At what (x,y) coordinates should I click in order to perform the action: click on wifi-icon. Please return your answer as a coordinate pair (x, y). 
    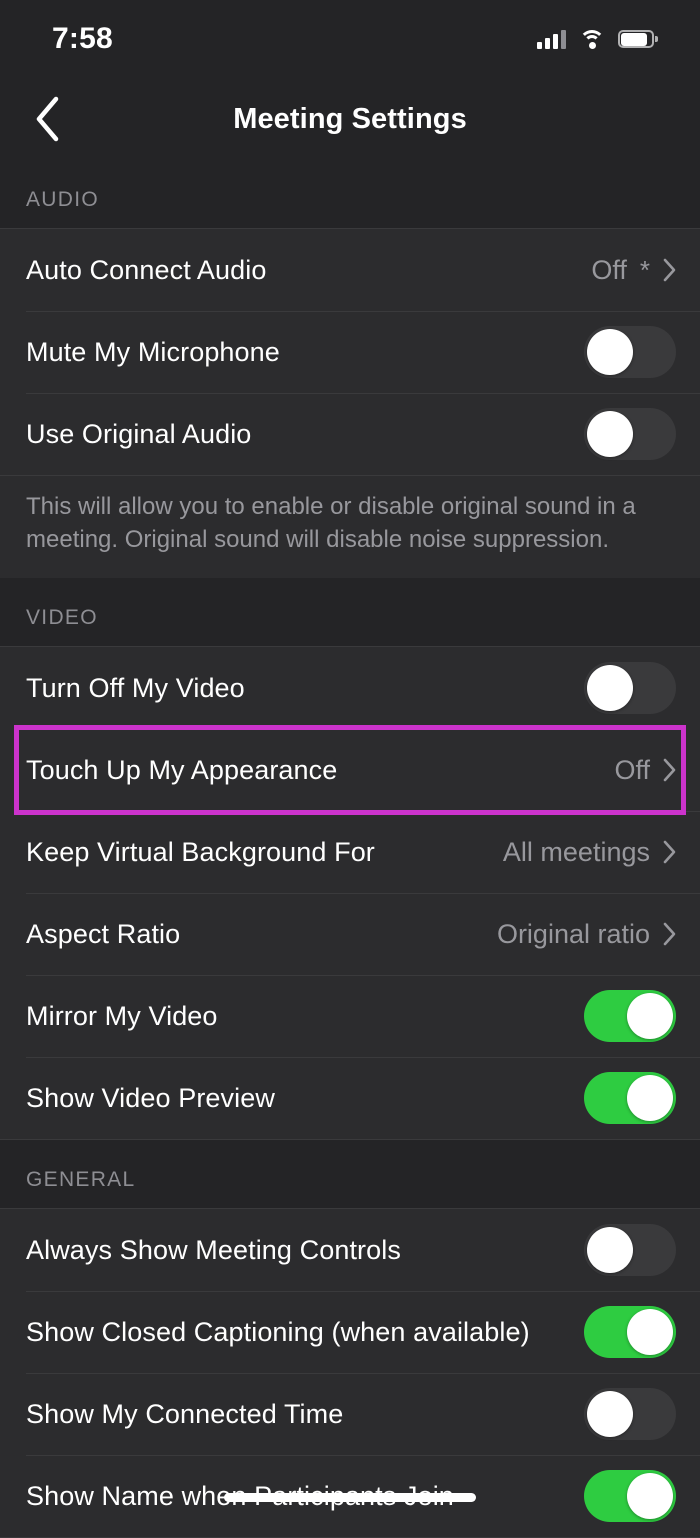
    Looking at the image, I should click on (592, 39).